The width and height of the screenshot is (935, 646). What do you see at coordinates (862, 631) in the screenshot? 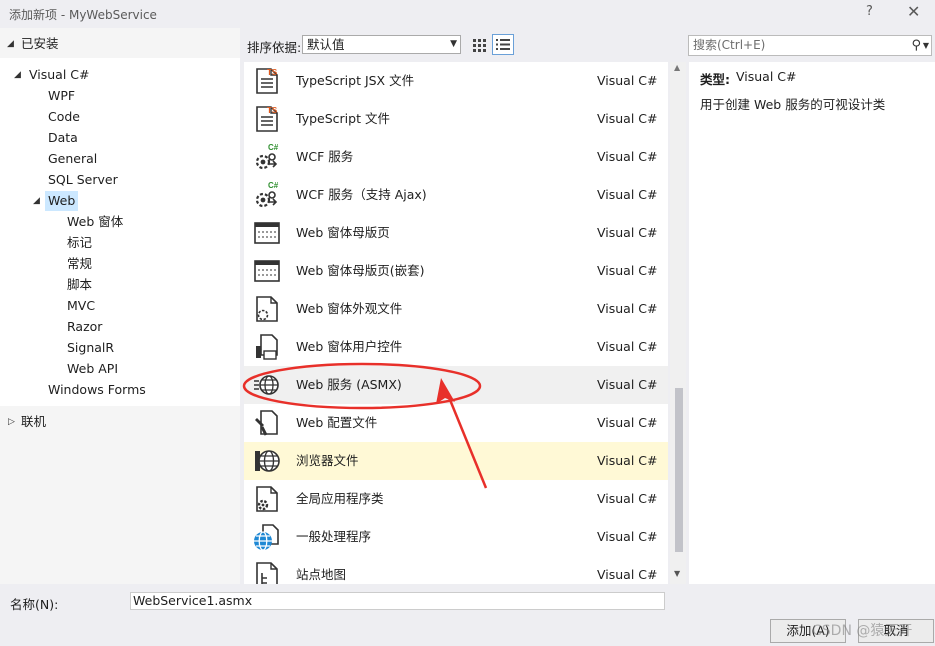
I see `watermark: CSDN @猿天开` at bounding box center [862, 631].